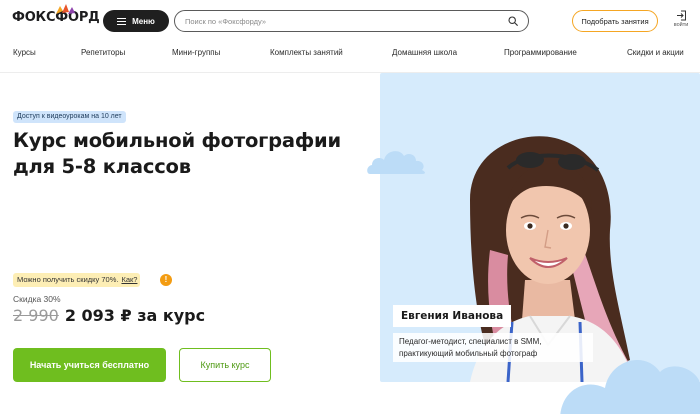 This screenshot has height=414, width=700. What do you see at coordinates (452, 316) in the screenshot?
I see `teacher-name: Евгения Иванова` at bounding box center [452, 316].